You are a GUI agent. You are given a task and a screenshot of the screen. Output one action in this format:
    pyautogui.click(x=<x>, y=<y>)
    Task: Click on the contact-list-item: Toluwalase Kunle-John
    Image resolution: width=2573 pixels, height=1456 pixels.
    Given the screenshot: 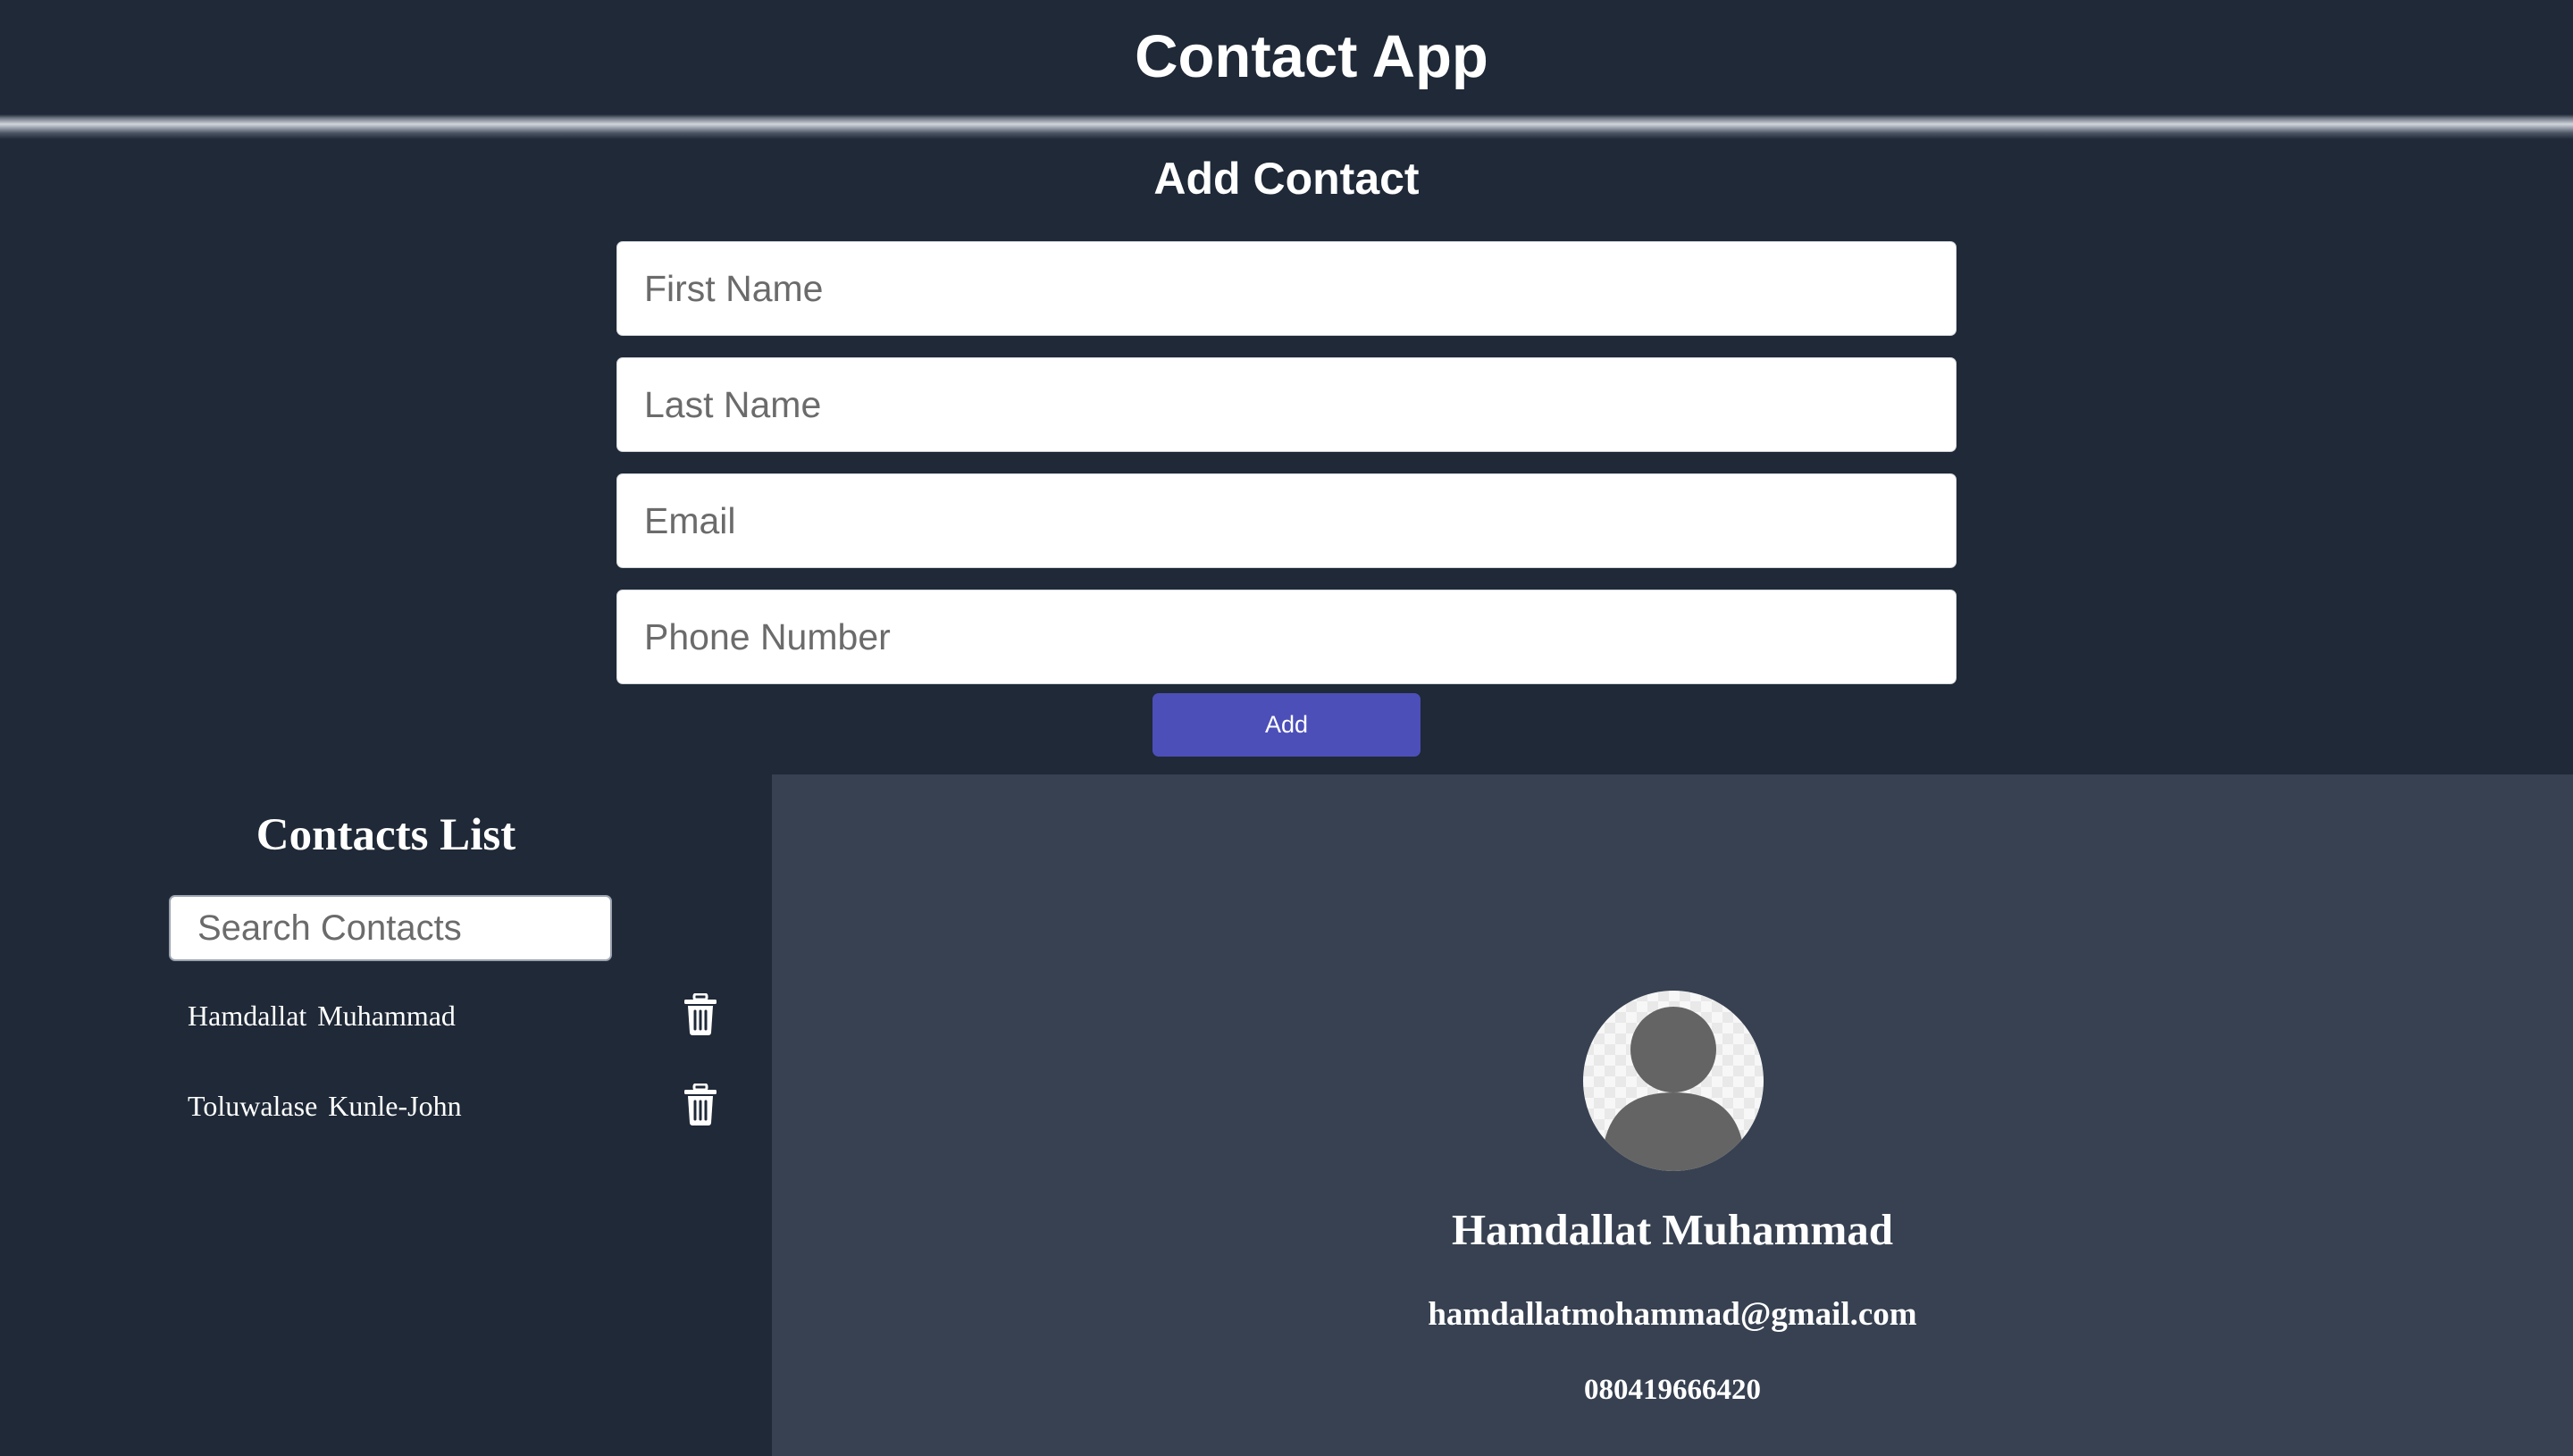 What is the action you would take?
    pyautogui.click(x=456, y=1104)
    